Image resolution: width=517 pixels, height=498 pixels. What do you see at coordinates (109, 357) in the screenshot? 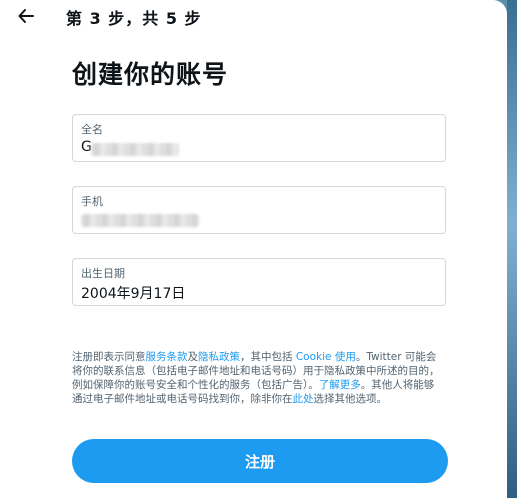
I see `legal-text: 注册即表示同意` at bounding box center [109, 357].